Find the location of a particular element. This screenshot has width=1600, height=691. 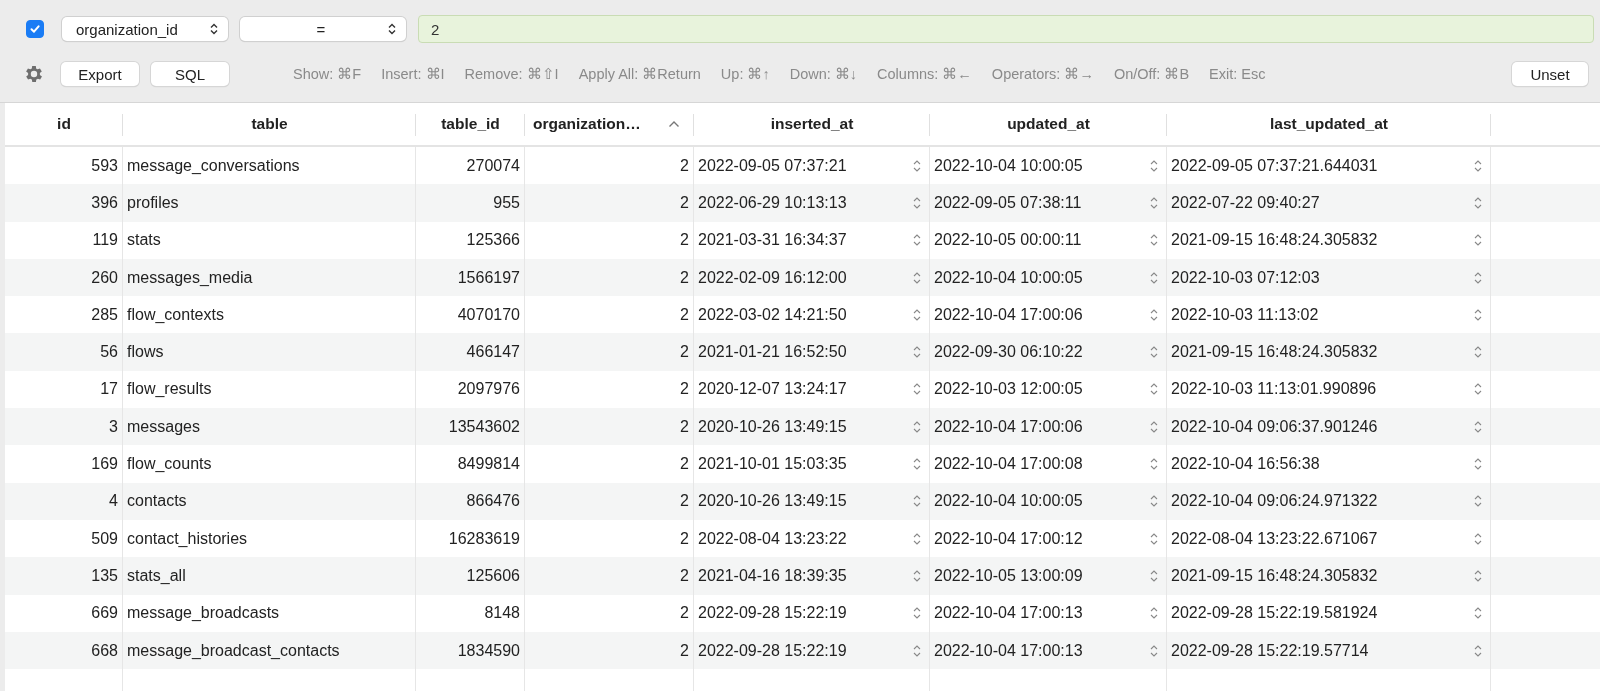

table-cell: 668 is located at coordinates (64, 650).